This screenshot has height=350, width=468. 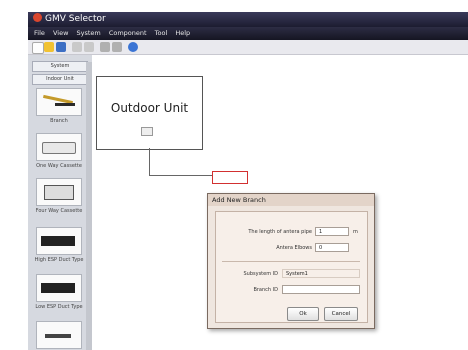 What do you see at coordinates (321, 289) in the screenshot?
I see `branch-id-field` at bounding box center [321, 289].